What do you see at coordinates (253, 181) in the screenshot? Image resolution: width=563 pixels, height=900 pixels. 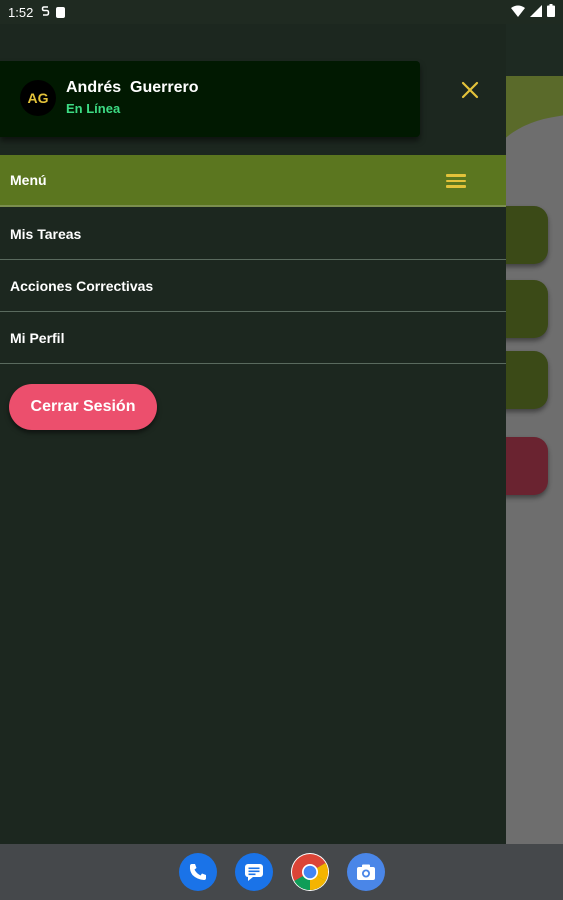 I see `menu-header: Menú` at bounding box center [253, 181].